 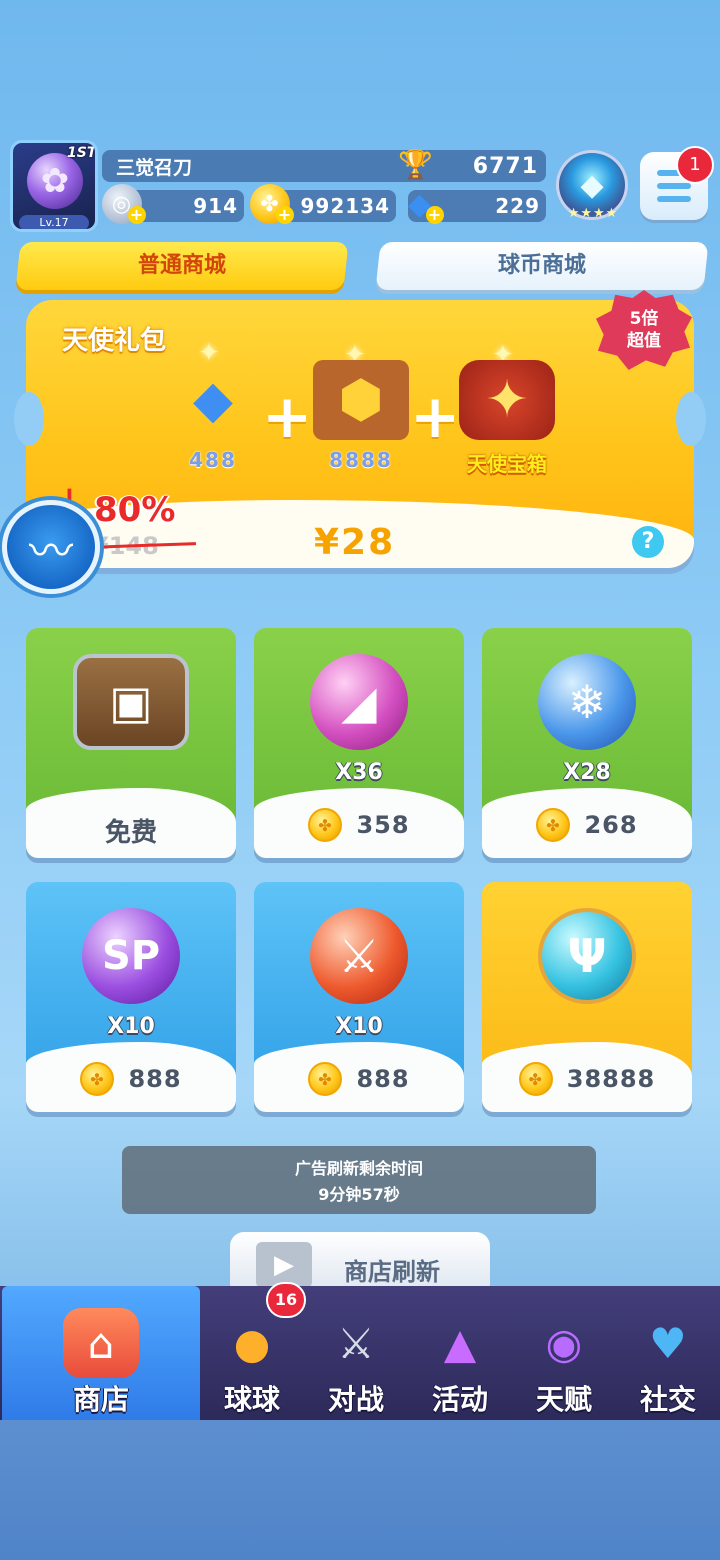 I want to click on pack-item-diamonds-label: 488, so click(x=213, y=460).